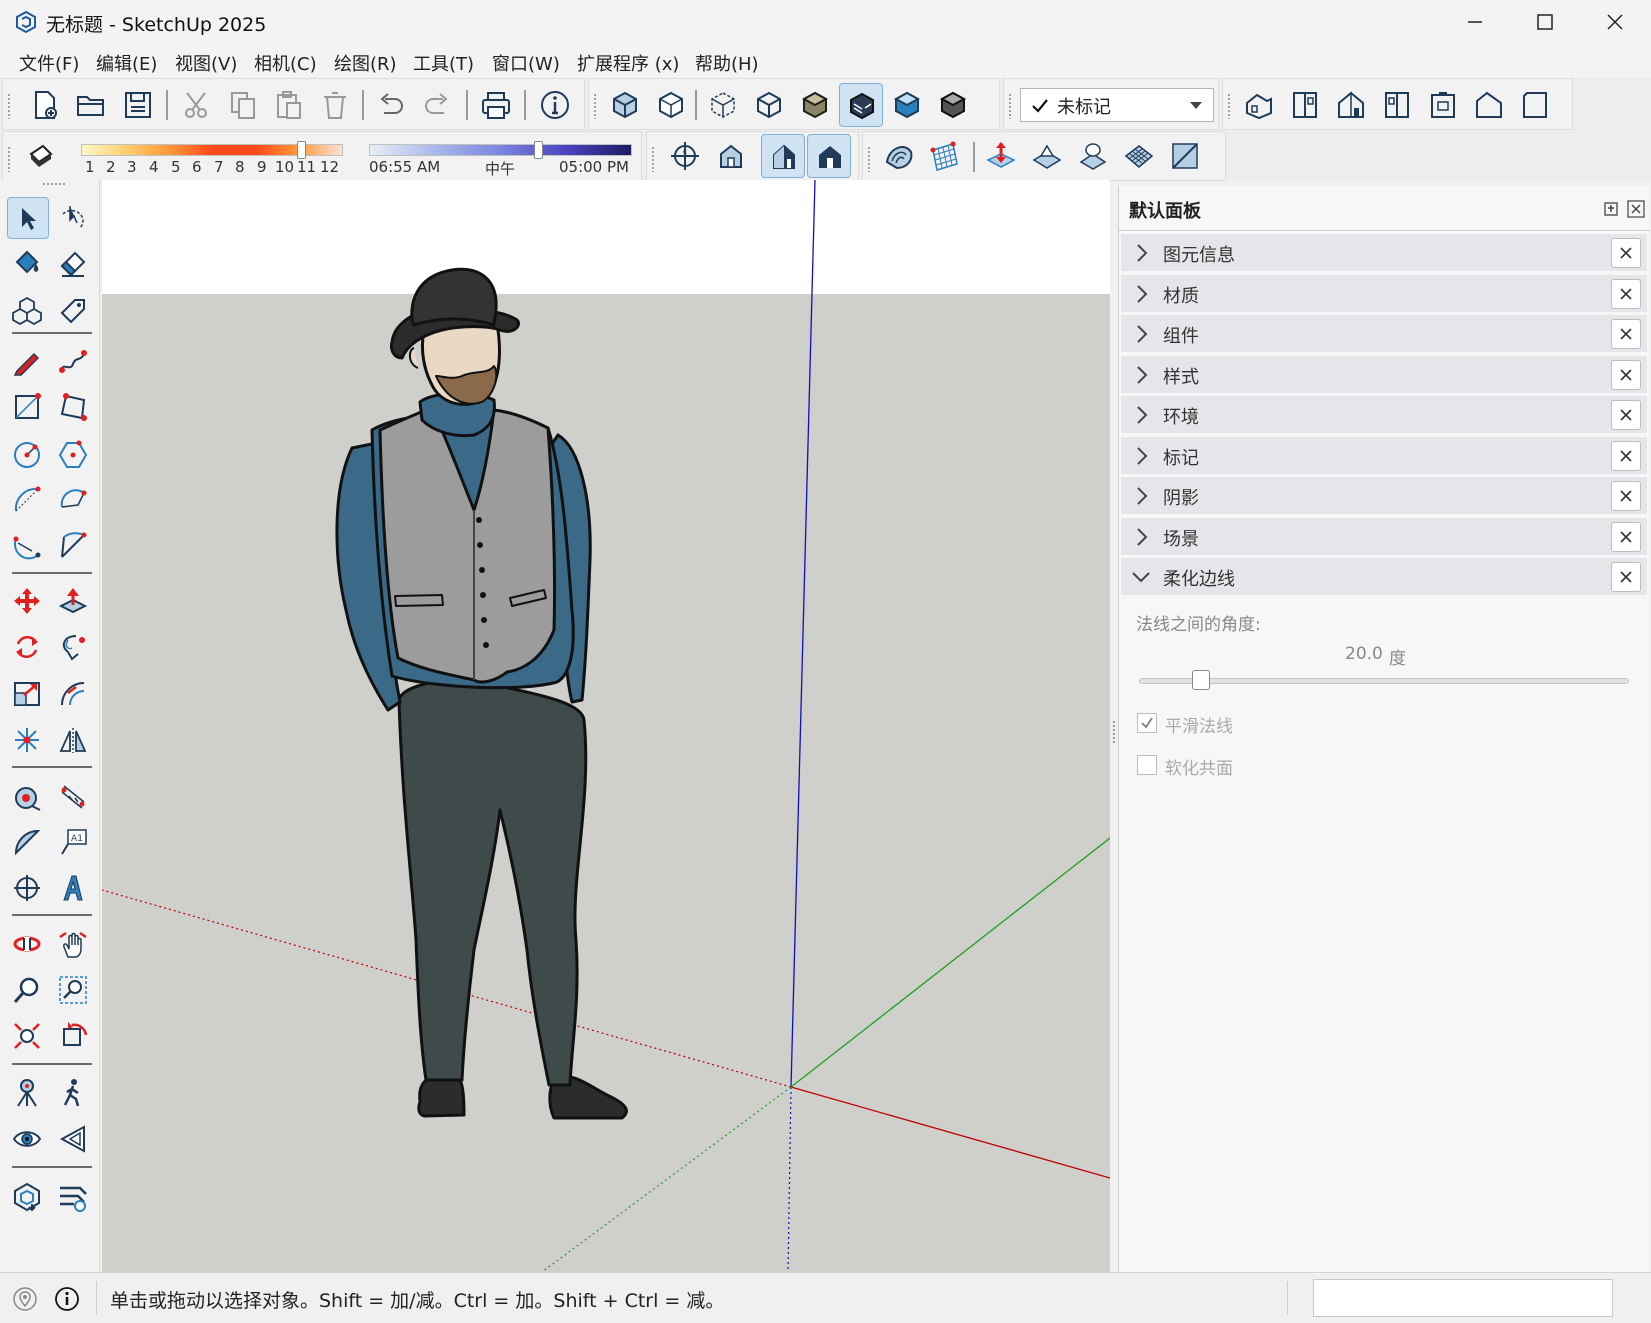 This screenshot has height=1323, width=1651. Describe the element at coordinates (28, 741) in the screenshot. I see `solid-tools-tool` at that location.